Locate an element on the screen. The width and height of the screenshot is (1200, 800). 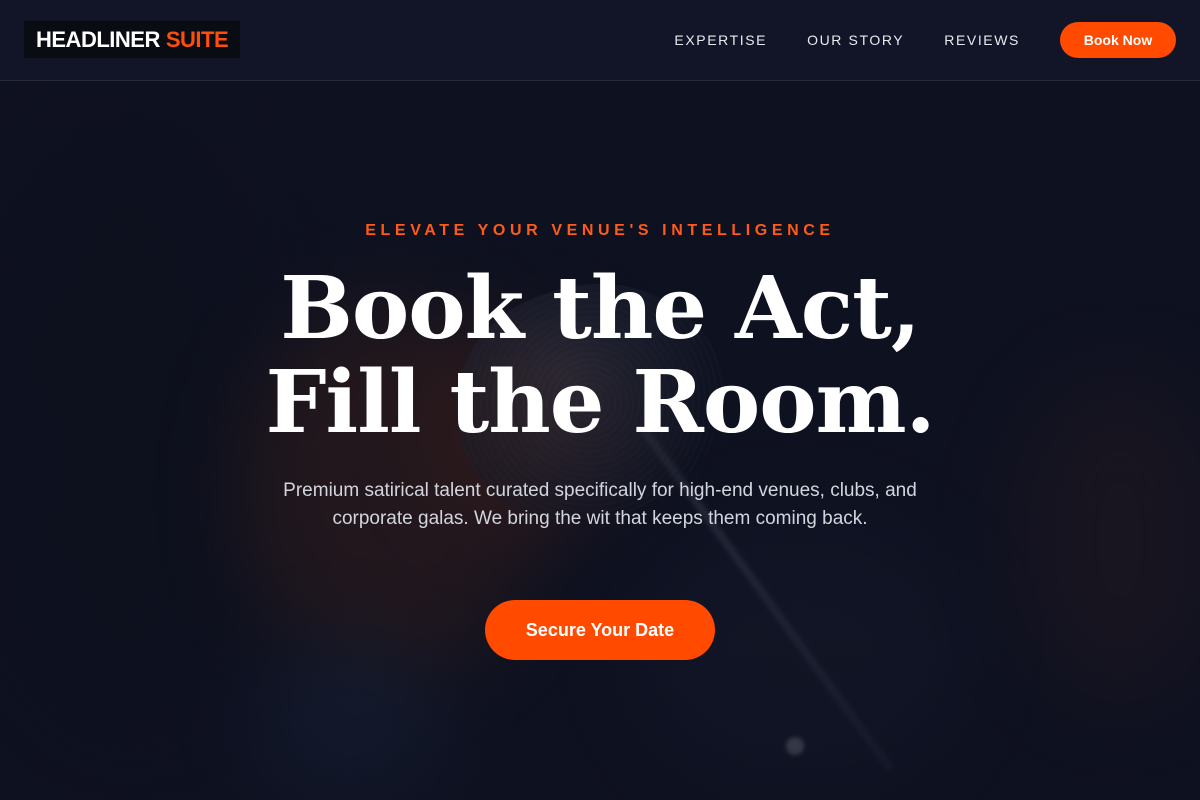
hero-headline-line-1: Book the Act, is located at coordinates (600, 308).